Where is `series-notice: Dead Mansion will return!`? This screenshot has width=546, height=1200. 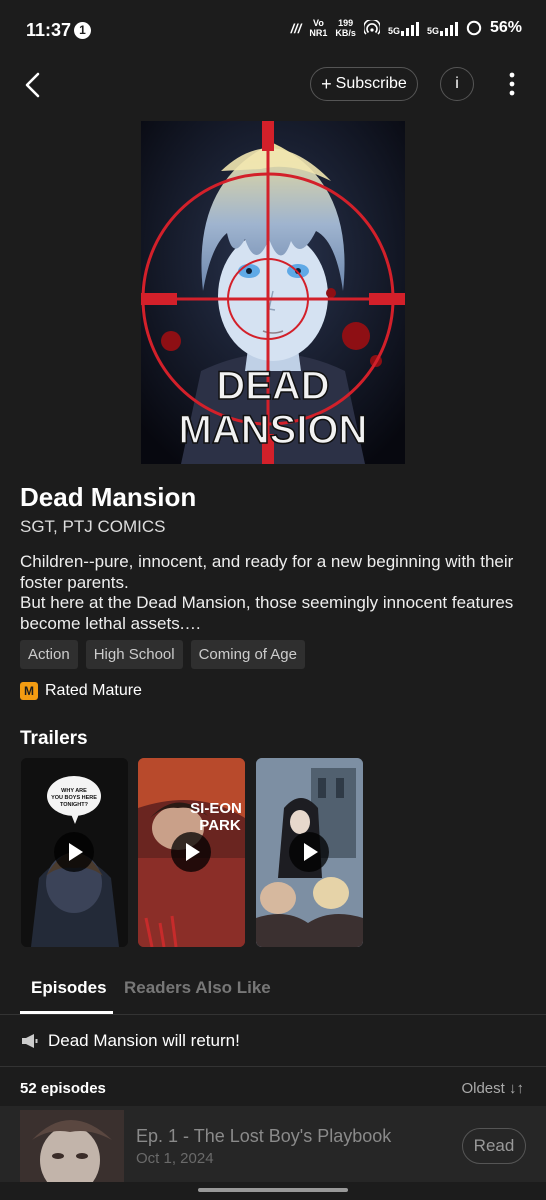 series-notice: Dead Mansion will return! is located at coordinates (273, 1041).